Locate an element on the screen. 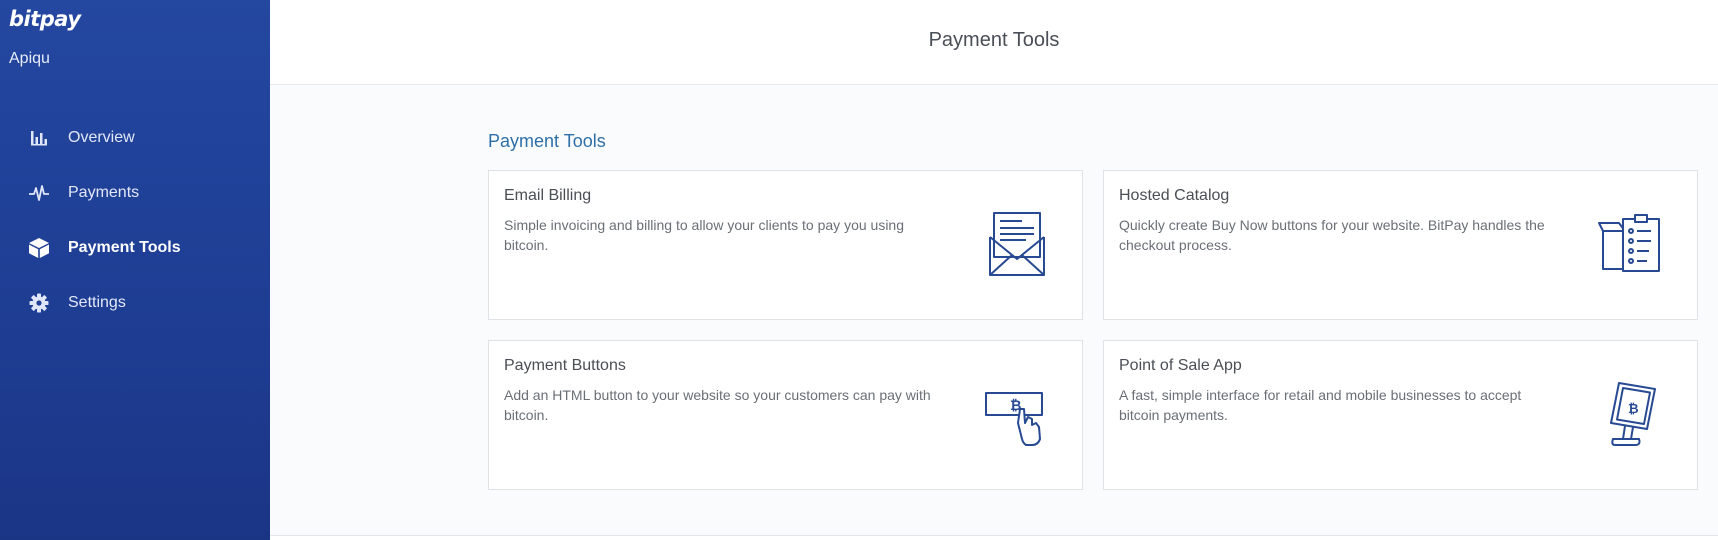 This screenshot has height=540, width=1718. sidebar-item-label: Settings is located at coordinates (97, 302).